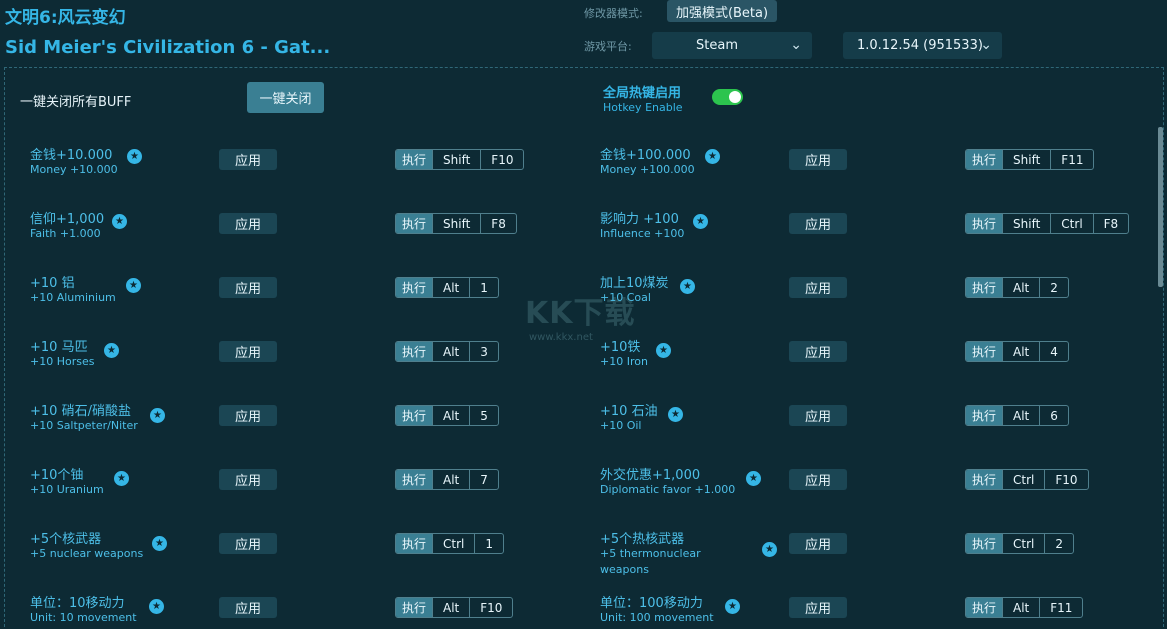 This screenshot has width=1167, height=629. Describe the element at coordinates (717, 45) in the screenshot. I see `platform-value: Steam` at that location.